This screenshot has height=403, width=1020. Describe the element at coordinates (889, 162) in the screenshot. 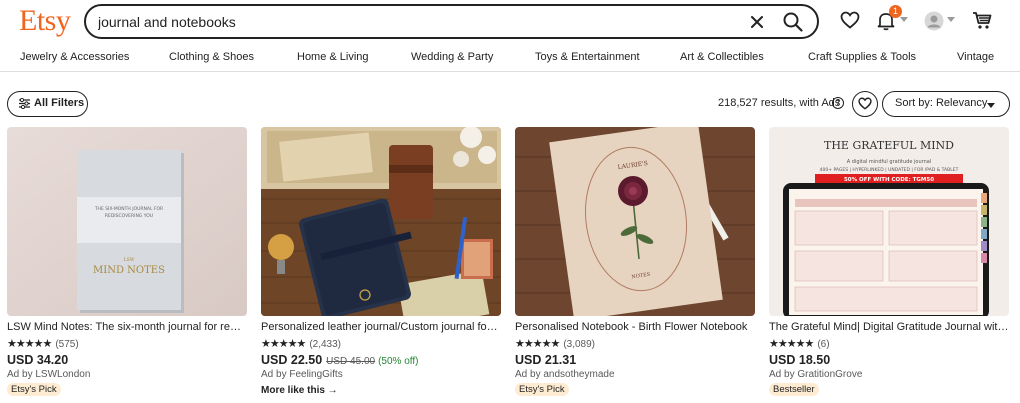

I see `svg-text:A digital mindful gratitude jo: A digital mindful gratitude journal` at that location.